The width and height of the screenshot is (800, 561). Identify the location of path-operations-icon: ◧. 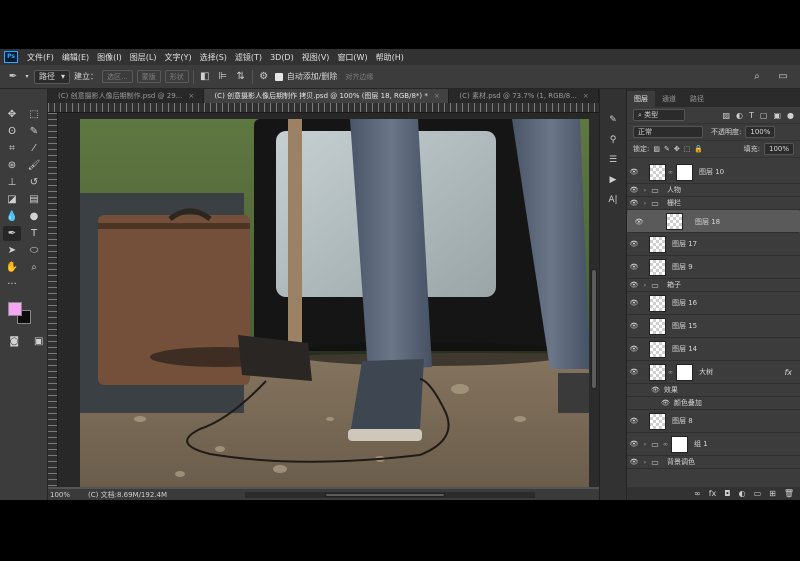
(205, 77).